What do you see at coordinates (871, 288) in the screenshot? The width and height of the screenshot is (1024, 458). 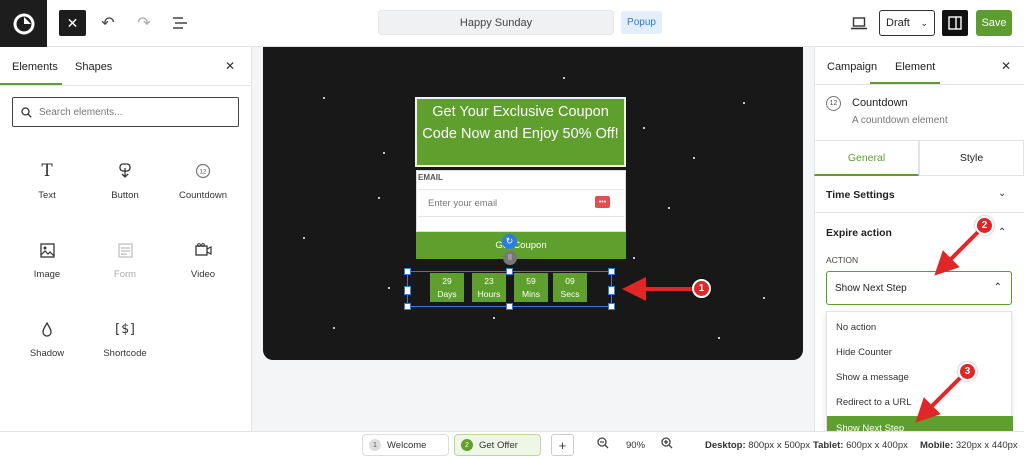 I see `action-select-value: Show Next Step` at bounding box center [871, 288].